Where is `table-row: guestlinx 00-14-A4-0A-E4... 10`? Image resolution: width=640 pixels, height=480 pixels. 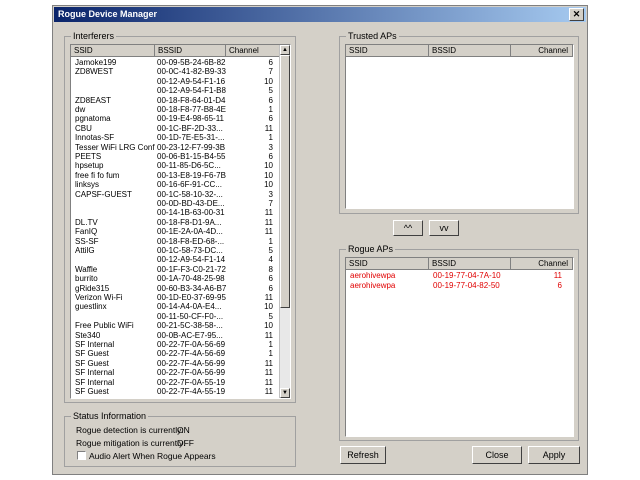
table-row: guestlinx 00-14-A4-0A-E4... 10 is located at coordinates (175, 306).